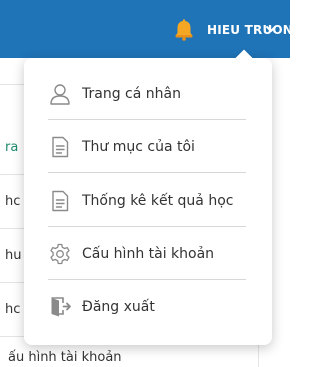 This screenshot has width=320, height=367. Describe the element at coordinates (60, 94) in the screenshot. I see `user-icon` at that location.